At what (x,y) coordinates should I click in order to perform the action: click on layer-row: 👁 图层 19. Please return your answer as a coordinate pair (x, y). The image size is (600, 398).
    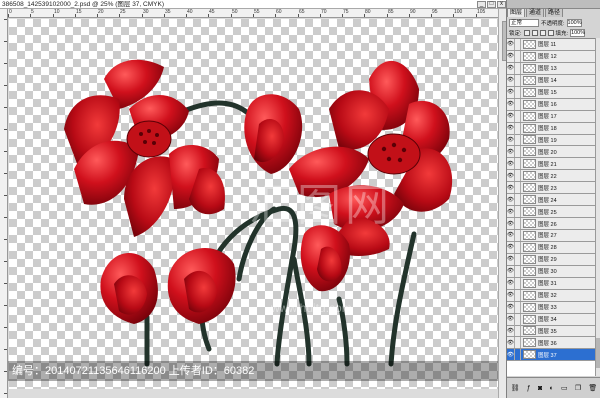
    Looking at the image, I should click on (551, 140).